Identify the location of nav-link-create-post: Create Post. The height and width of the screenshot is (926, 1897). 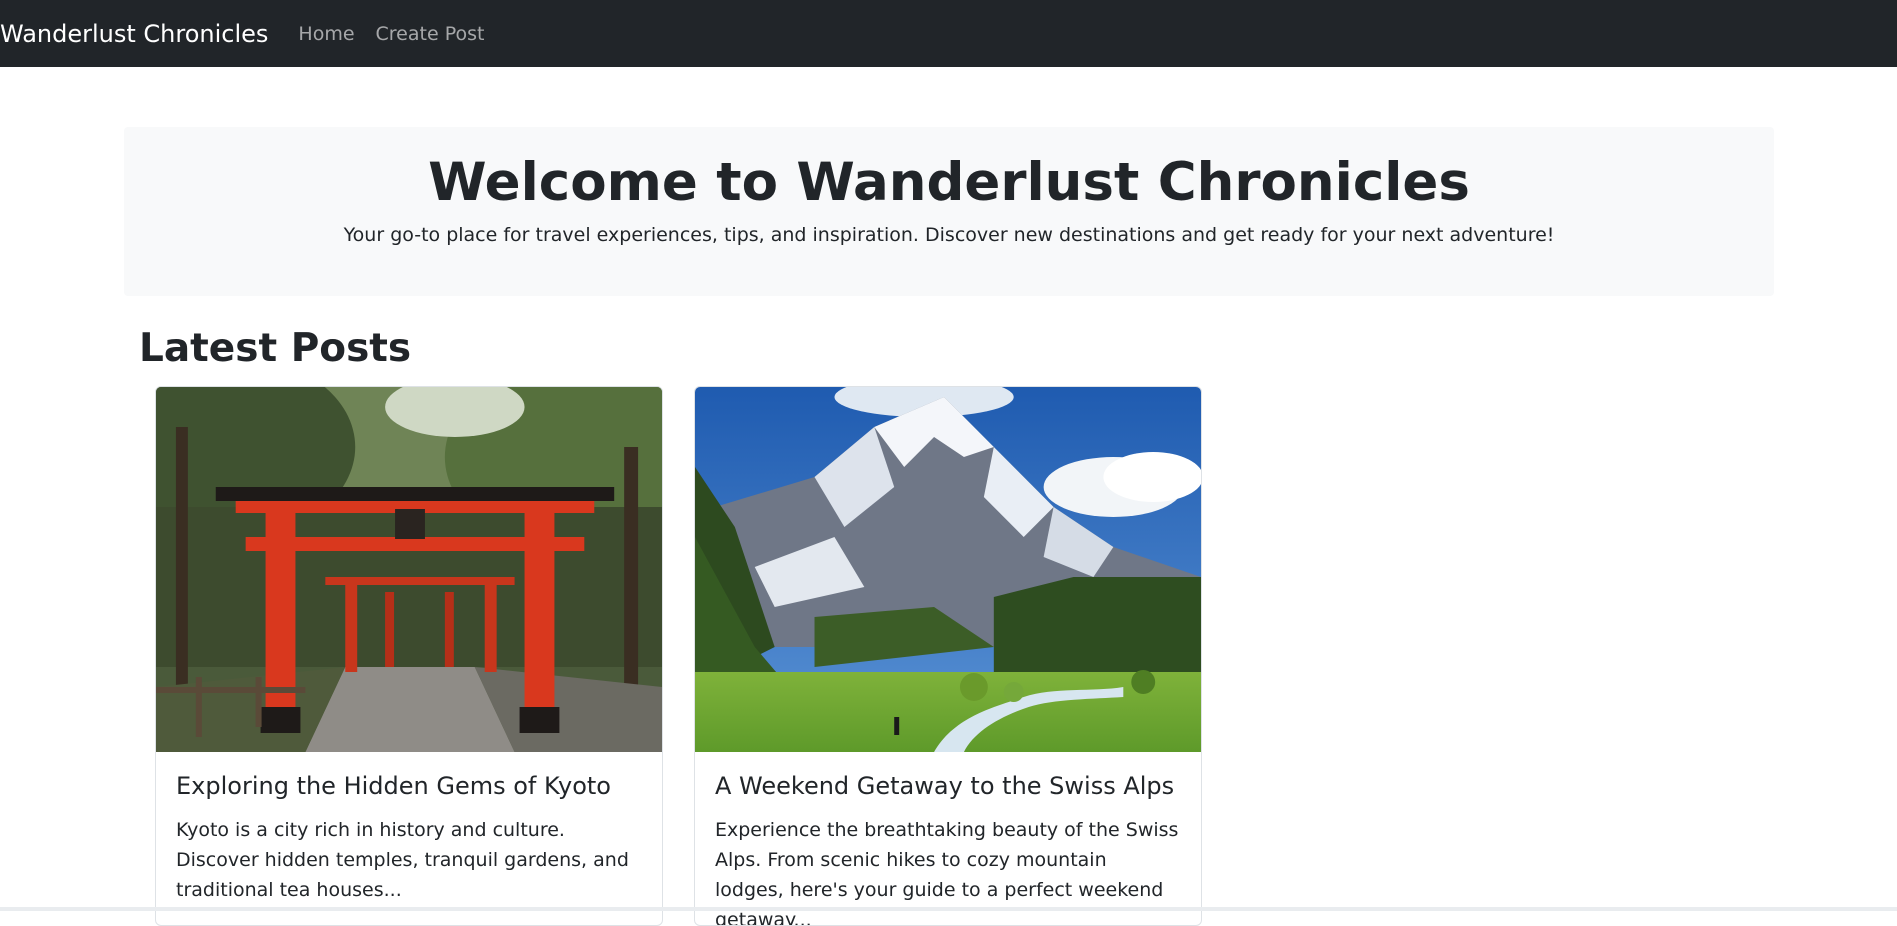
(430, 34).